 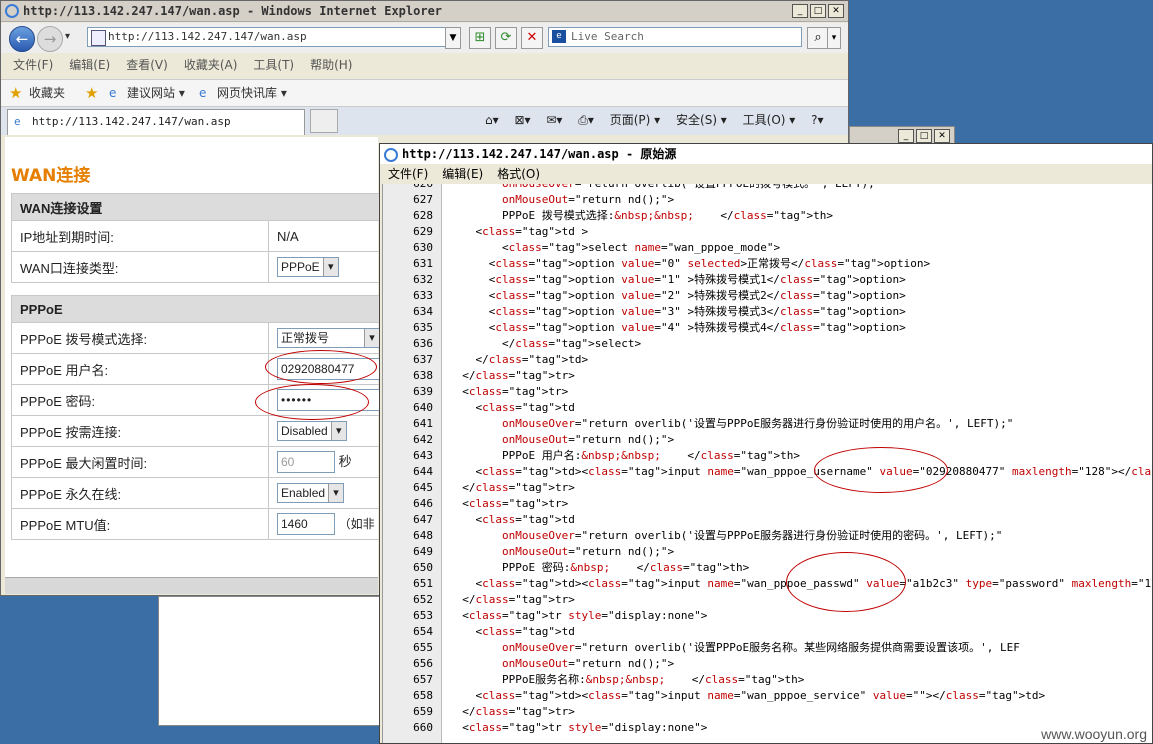 What do you see at coordinates (506, 38) in the screenshot?
I see `refresh-icon: ⟳` at bounding box center [506, 38].